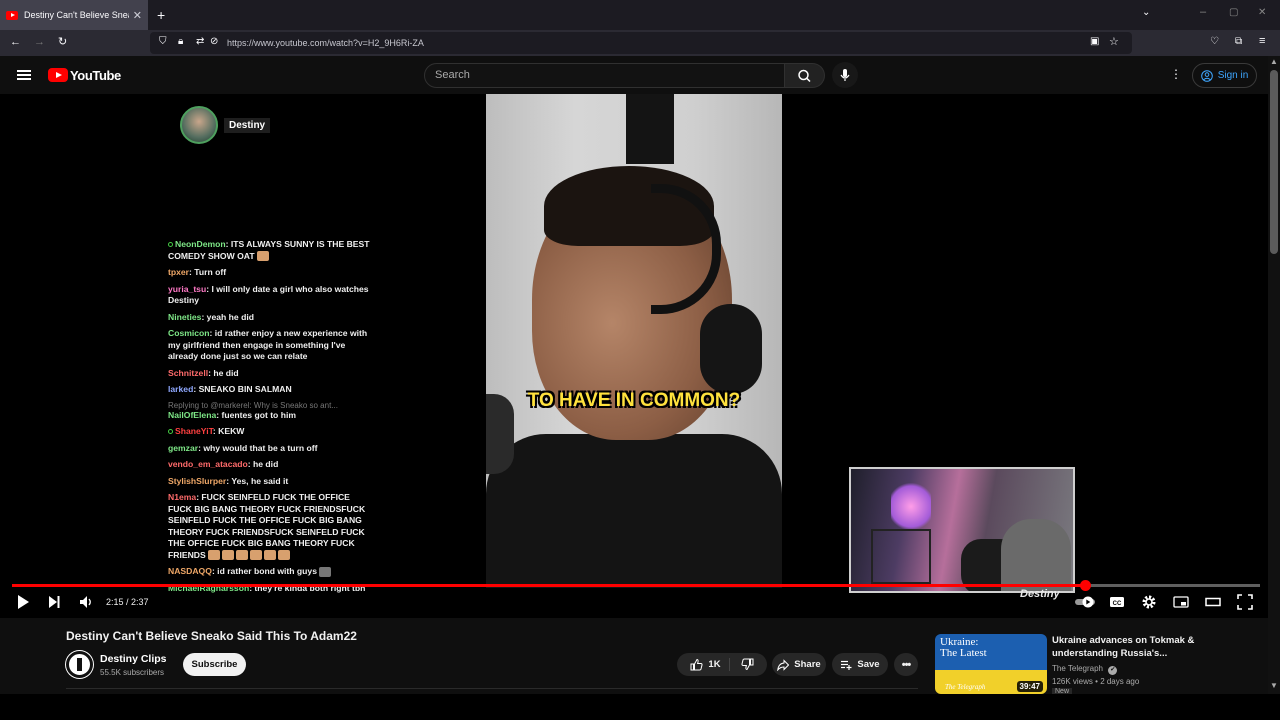 This screenshot has height=720, width=1280. I want to click on reload-icon: ↻, so click(62, 42).